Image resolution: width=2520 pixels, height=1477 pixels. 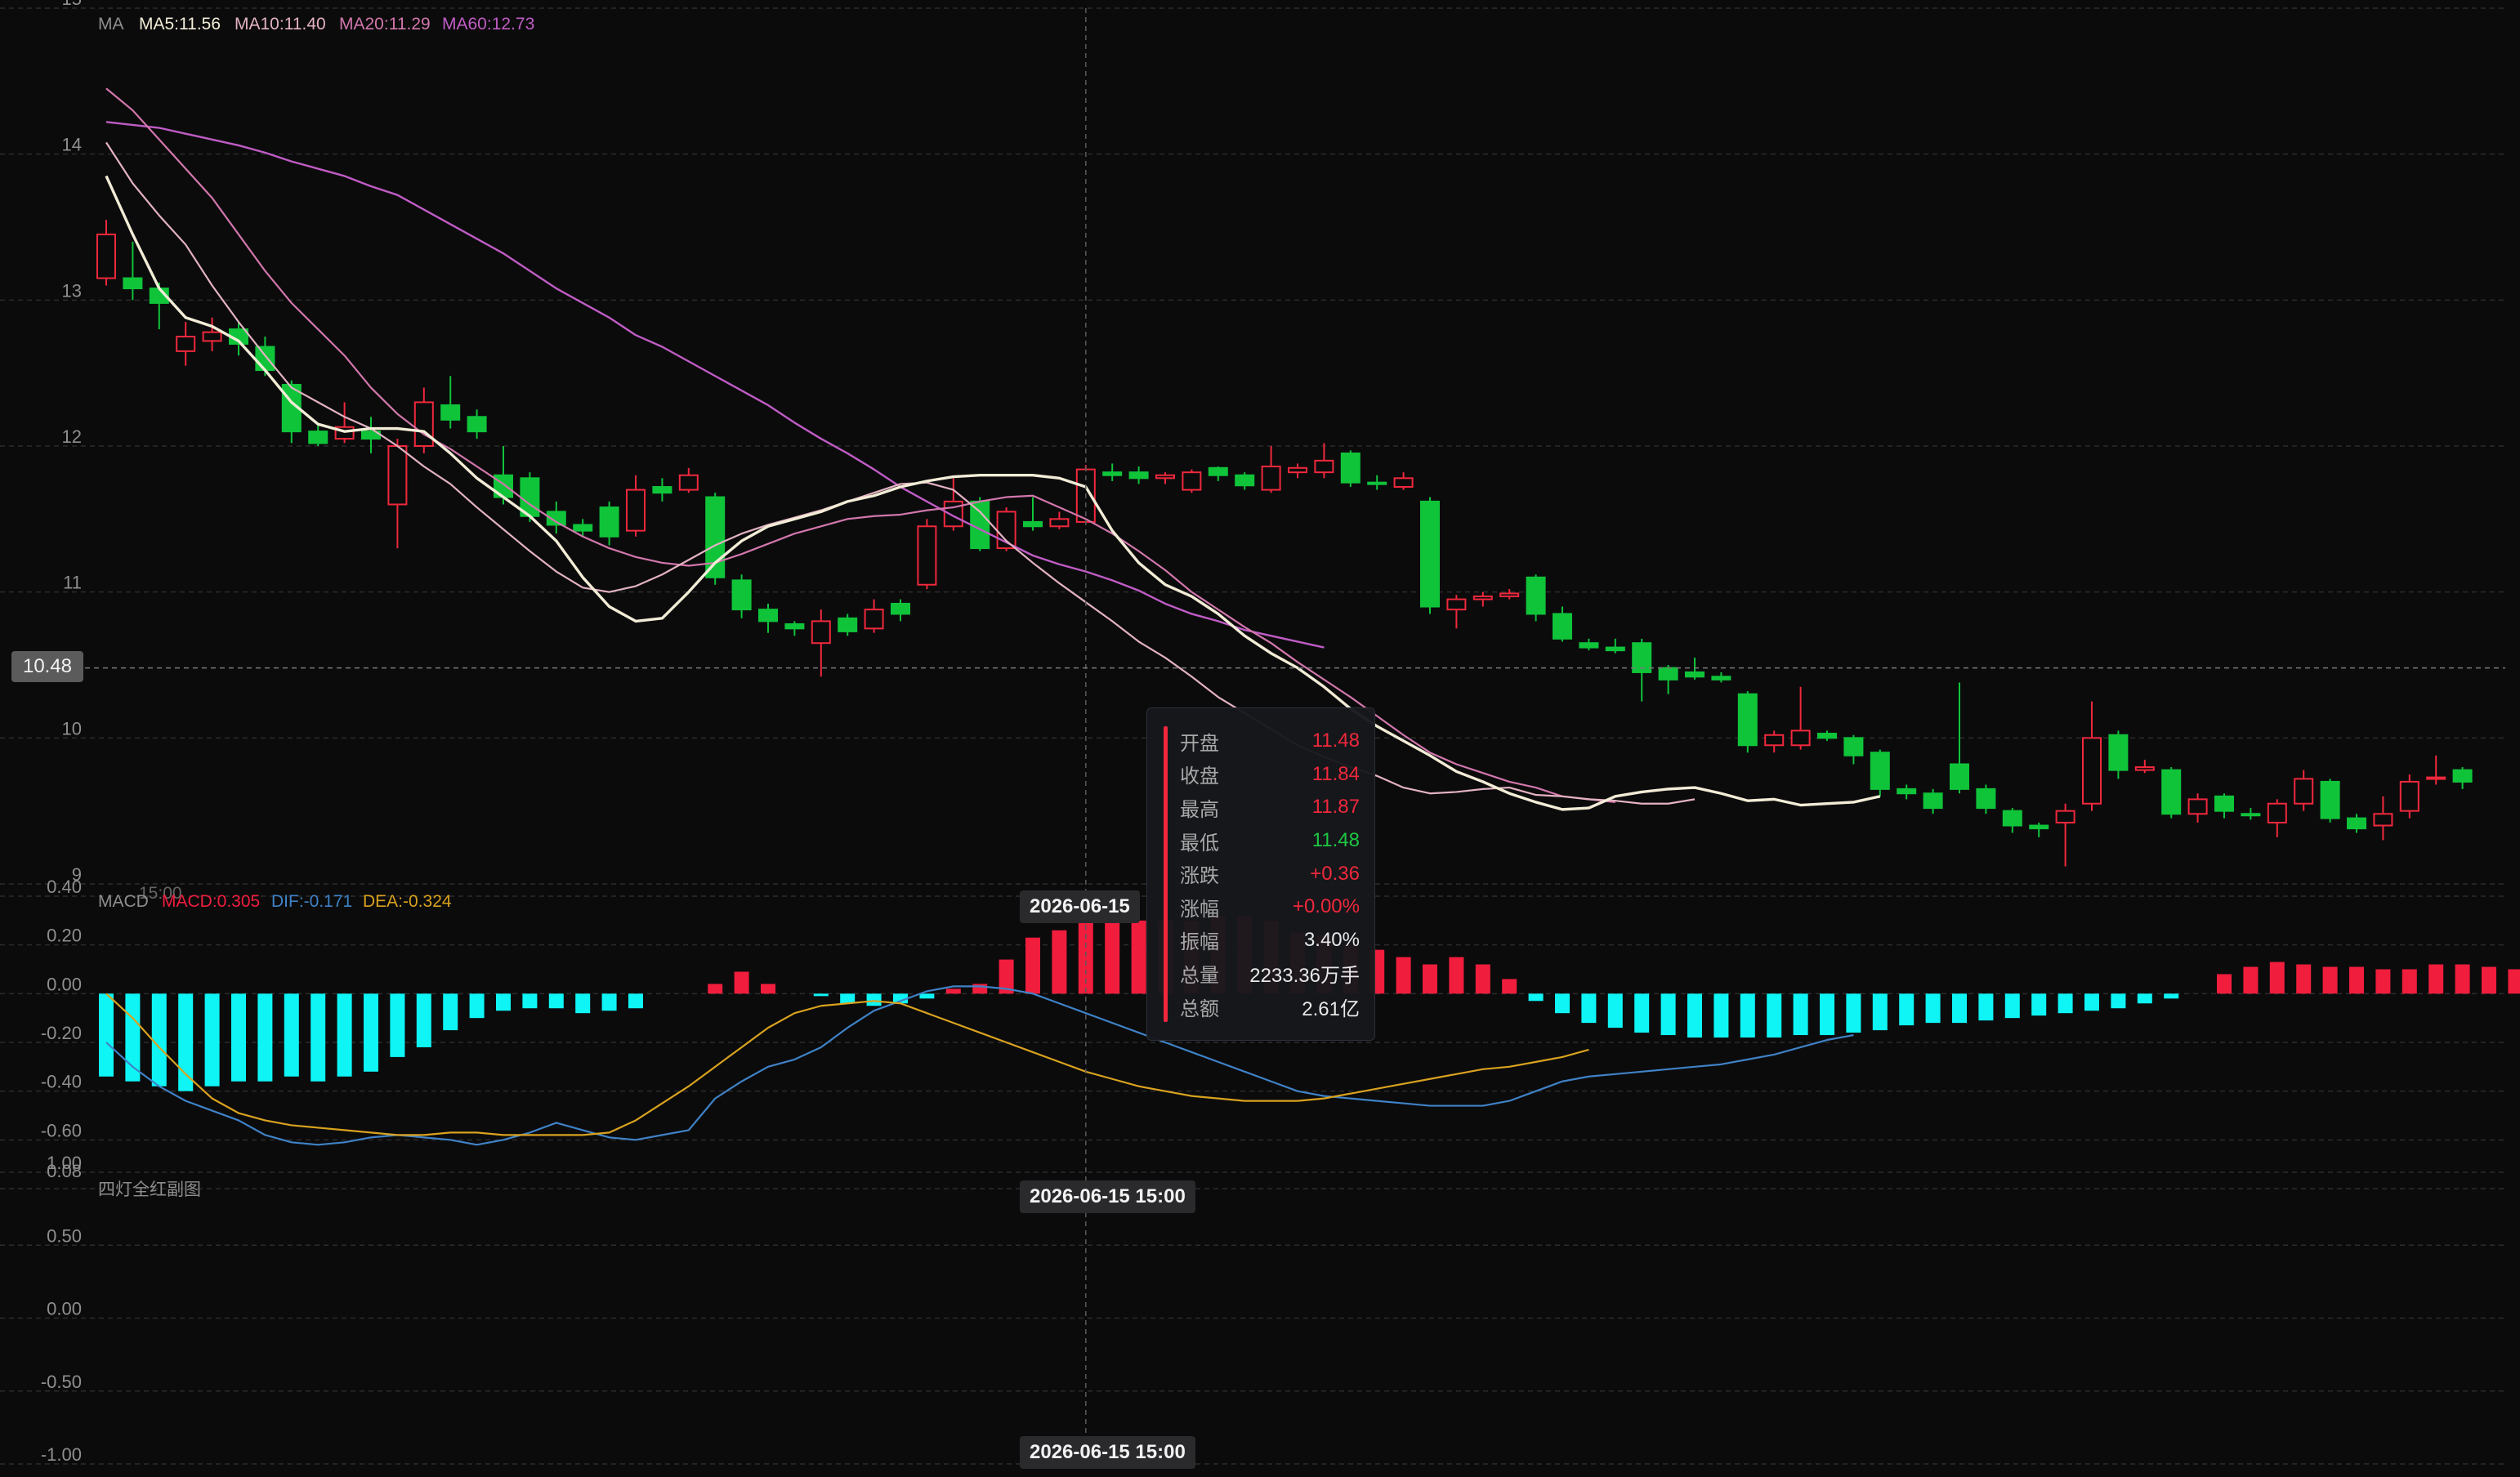 I want to click on tooltip-row-label: 总额, so click(x=1199, y=1008).